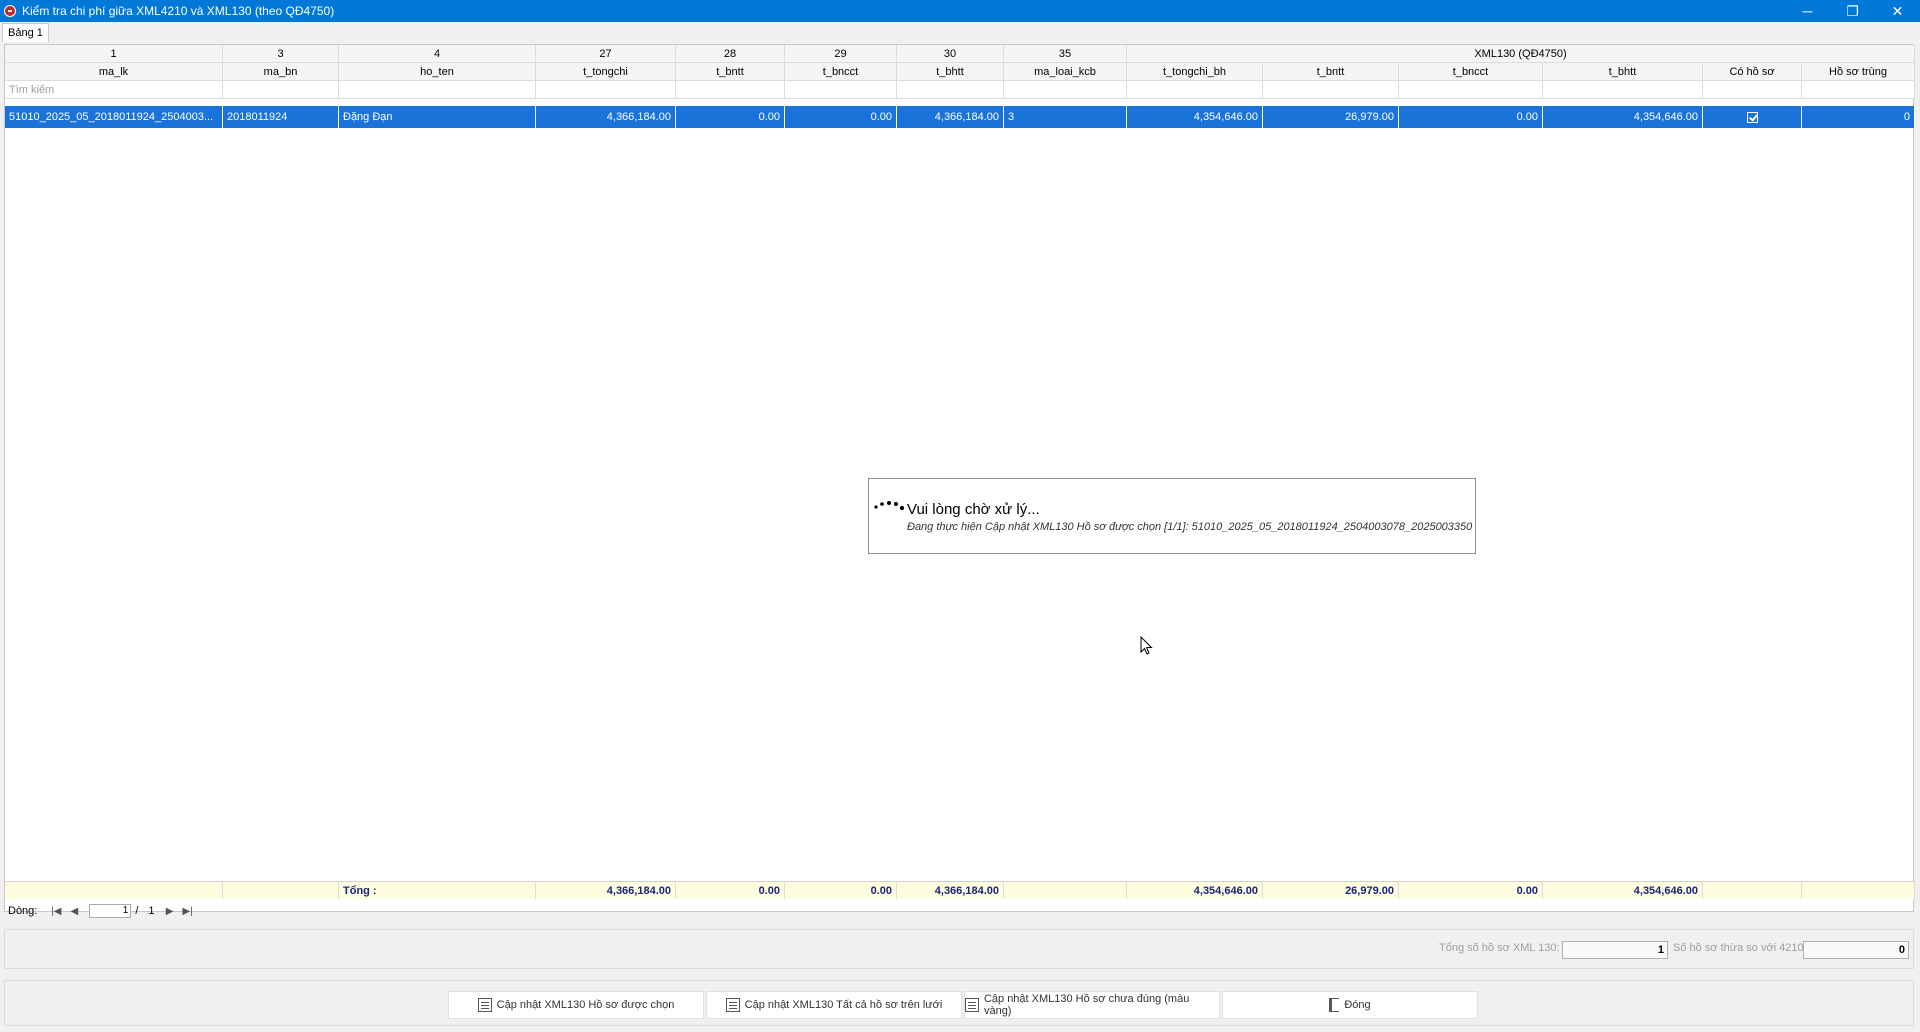 This screenshot has height=1032, width=1920. What do you see at coordinates (730, 54) in the screenshot?
I see `header-number: 28` at bounding box center [730, 54].